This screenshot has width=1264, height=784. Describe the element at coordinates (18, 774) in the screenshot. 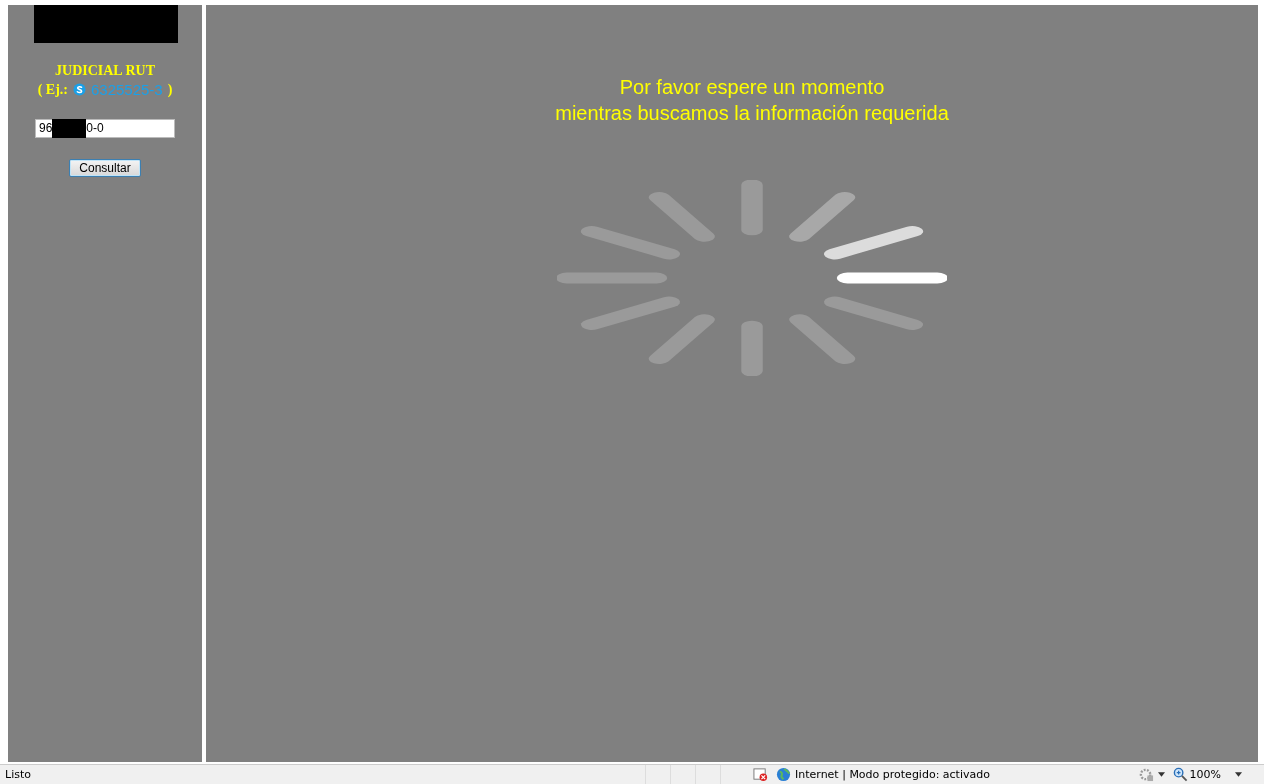

I see `status-text: Listo` at that location.